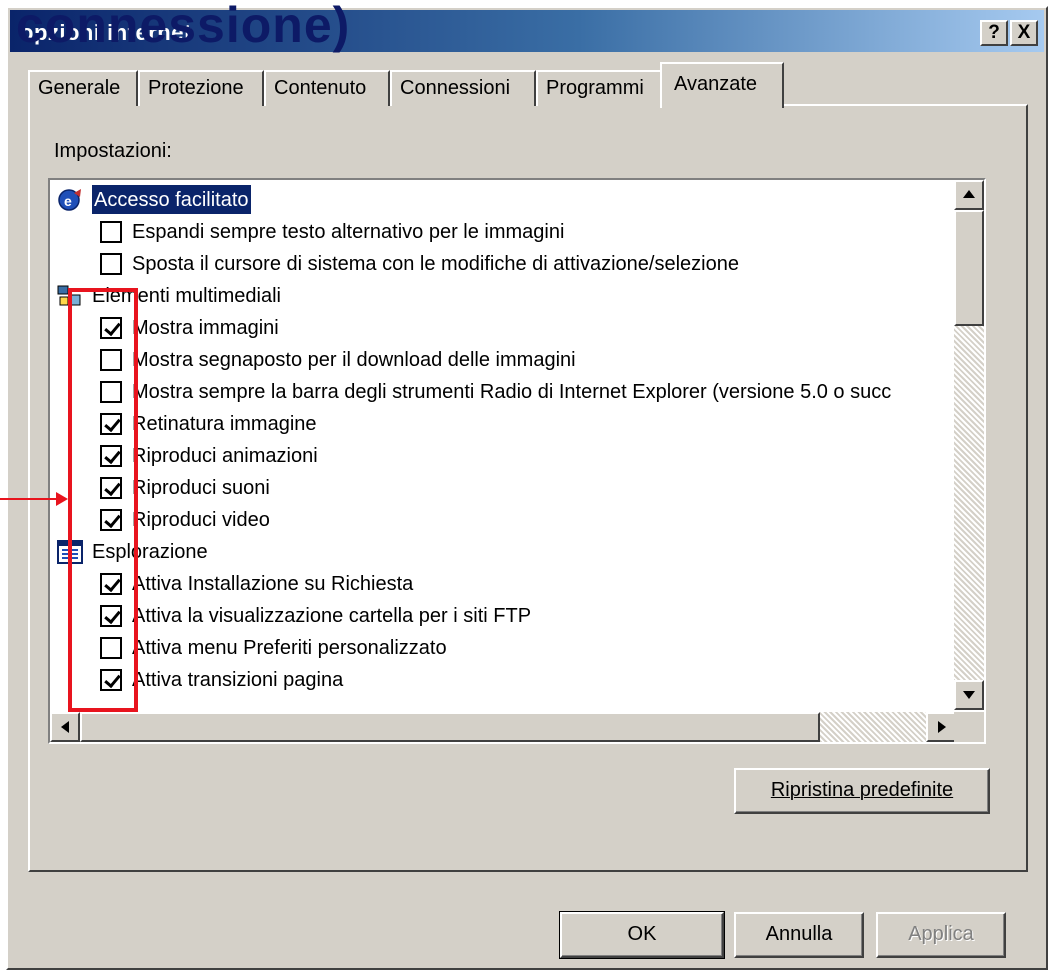 The height and width of the screenshot is (974, 1050). I want to click on accessibility-icon: e, so click(70, 200).